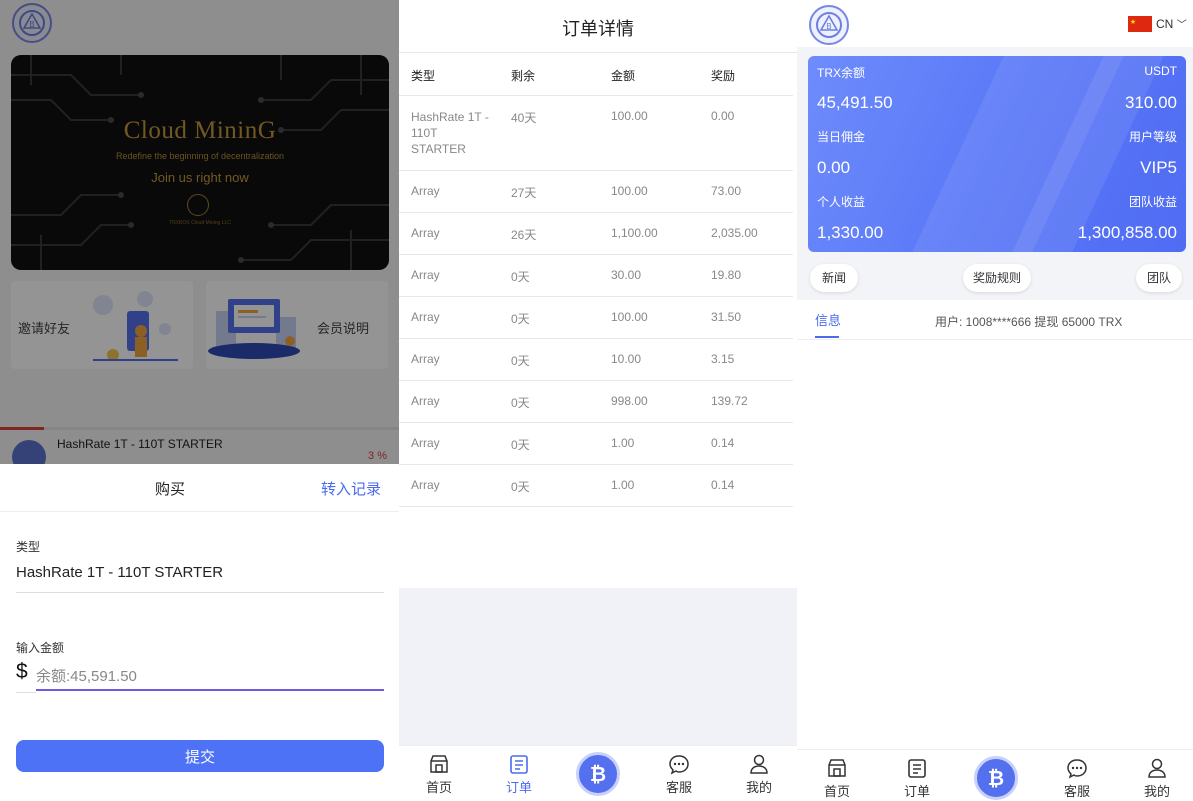 Image resolution: width=1193 pixels, height=801 pixels. What do you see at coordinates (40, 648) in the screenshot?
I see `amount-label: 输入金额` at bounding box center [40, 648].